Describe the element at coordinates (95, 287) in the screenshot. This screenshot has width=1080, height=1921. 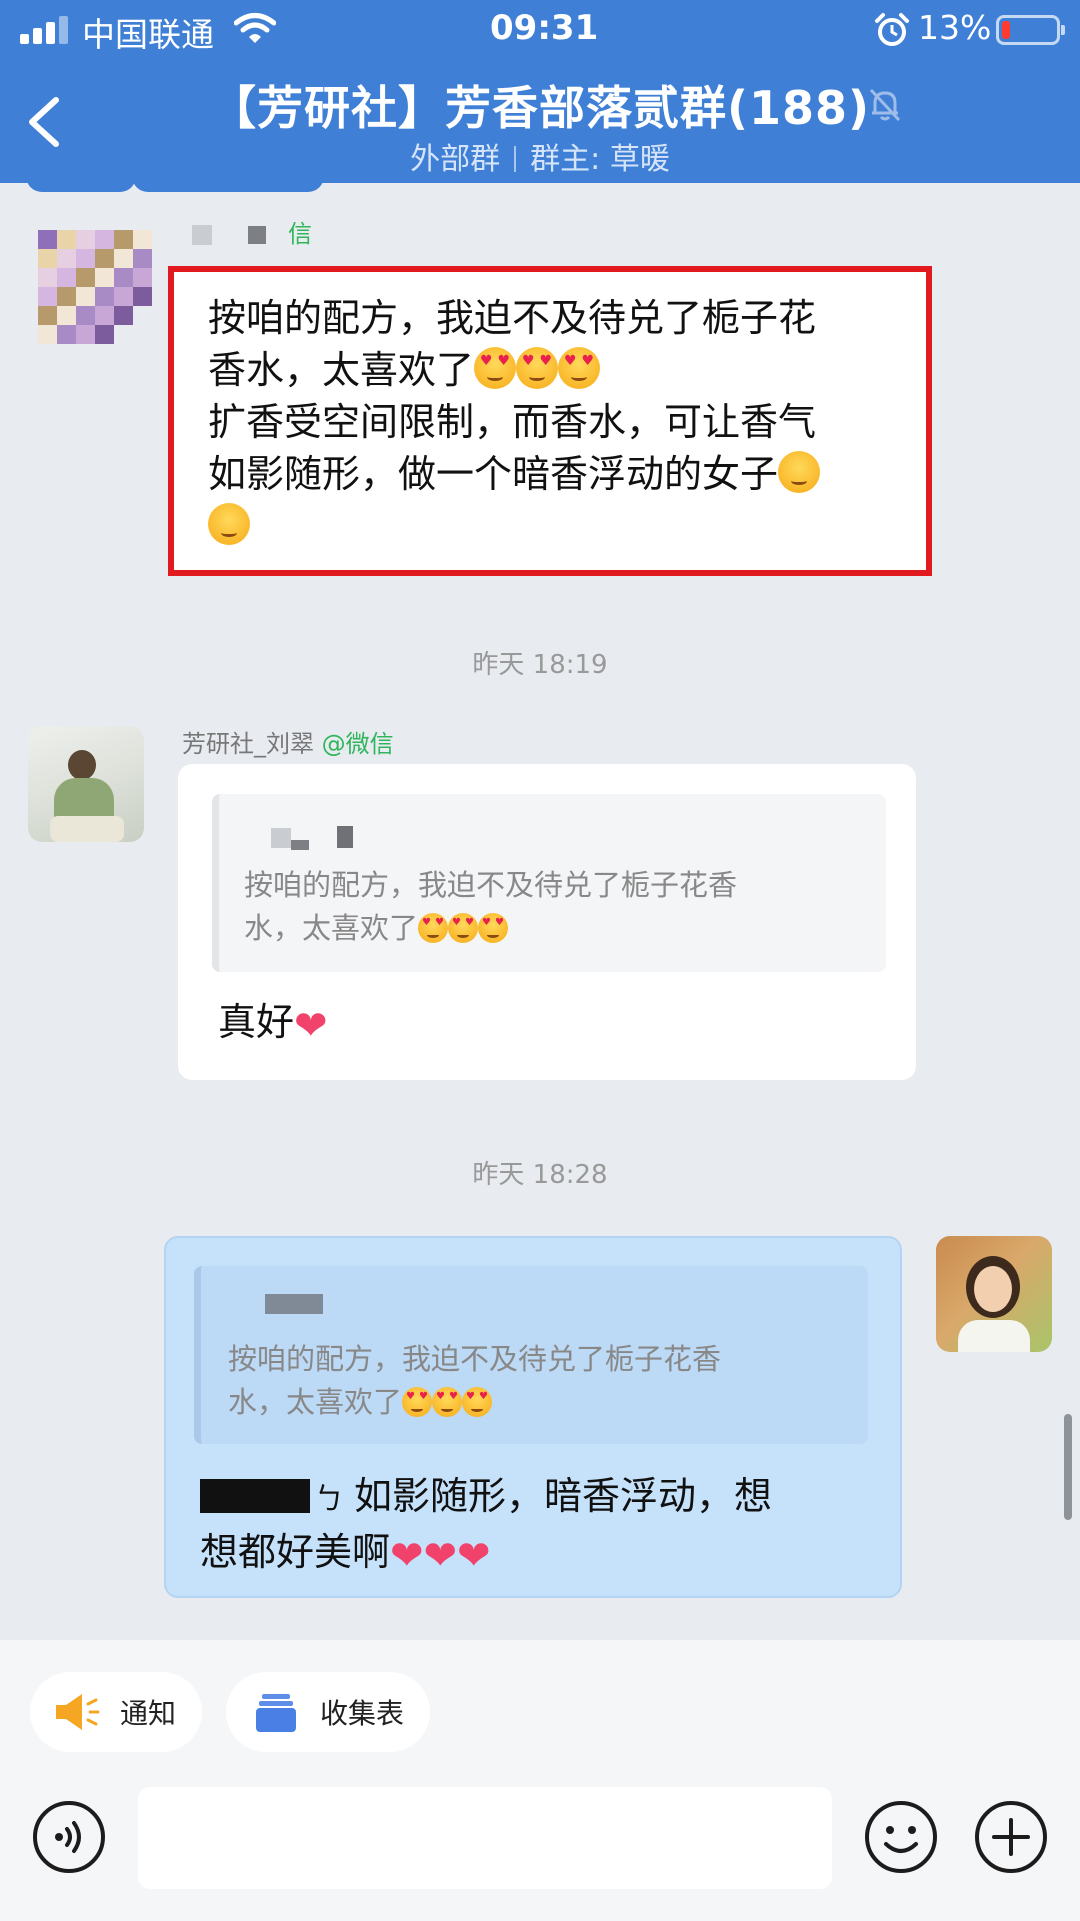
I see `avatar-pixelated` at that location.